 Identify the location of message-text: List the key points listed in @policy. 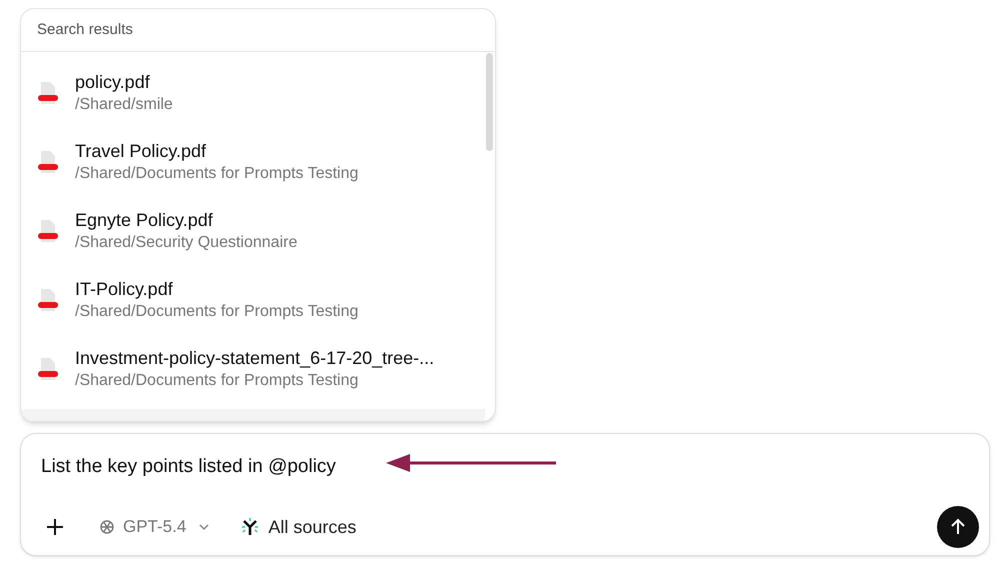
(188, 467).